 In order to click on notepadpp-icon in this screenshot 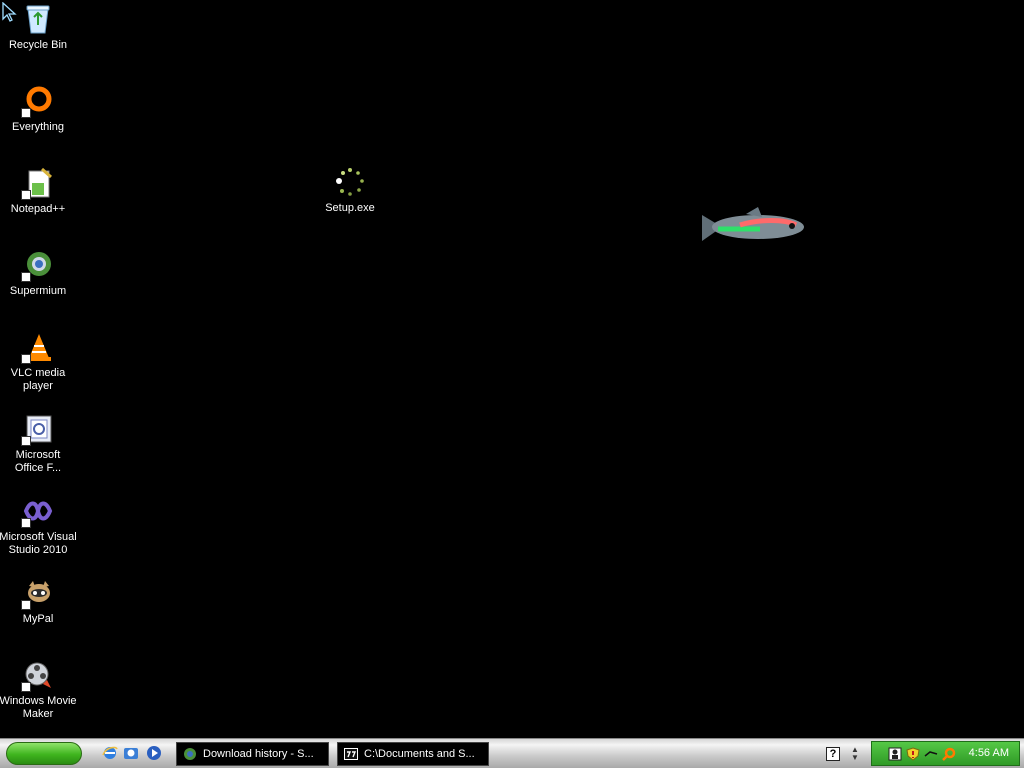, I will do `click(38, 183)`.